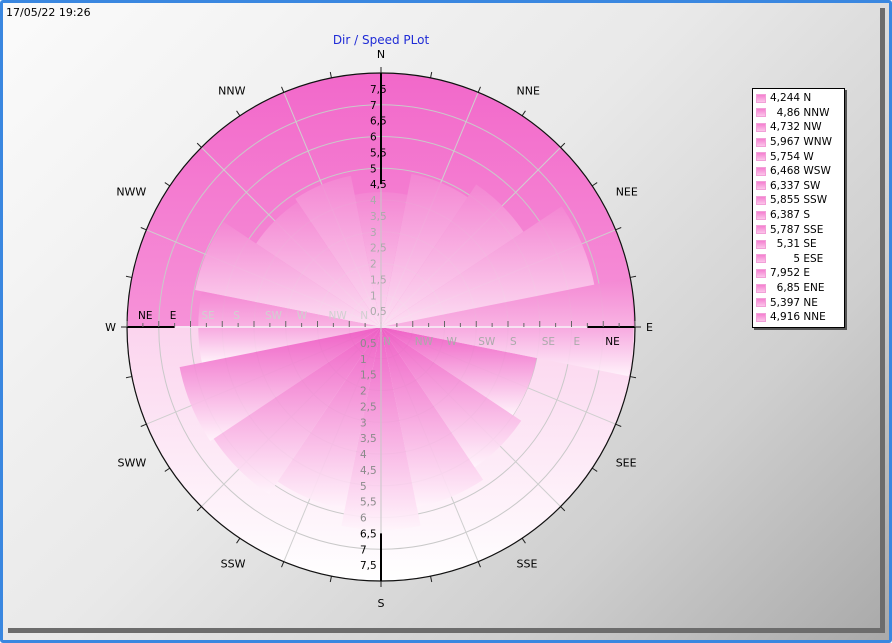  Describe the element at coordinates (373, 233) in the screenshot. I see `radial-tick-label-upper: 3` at that location.